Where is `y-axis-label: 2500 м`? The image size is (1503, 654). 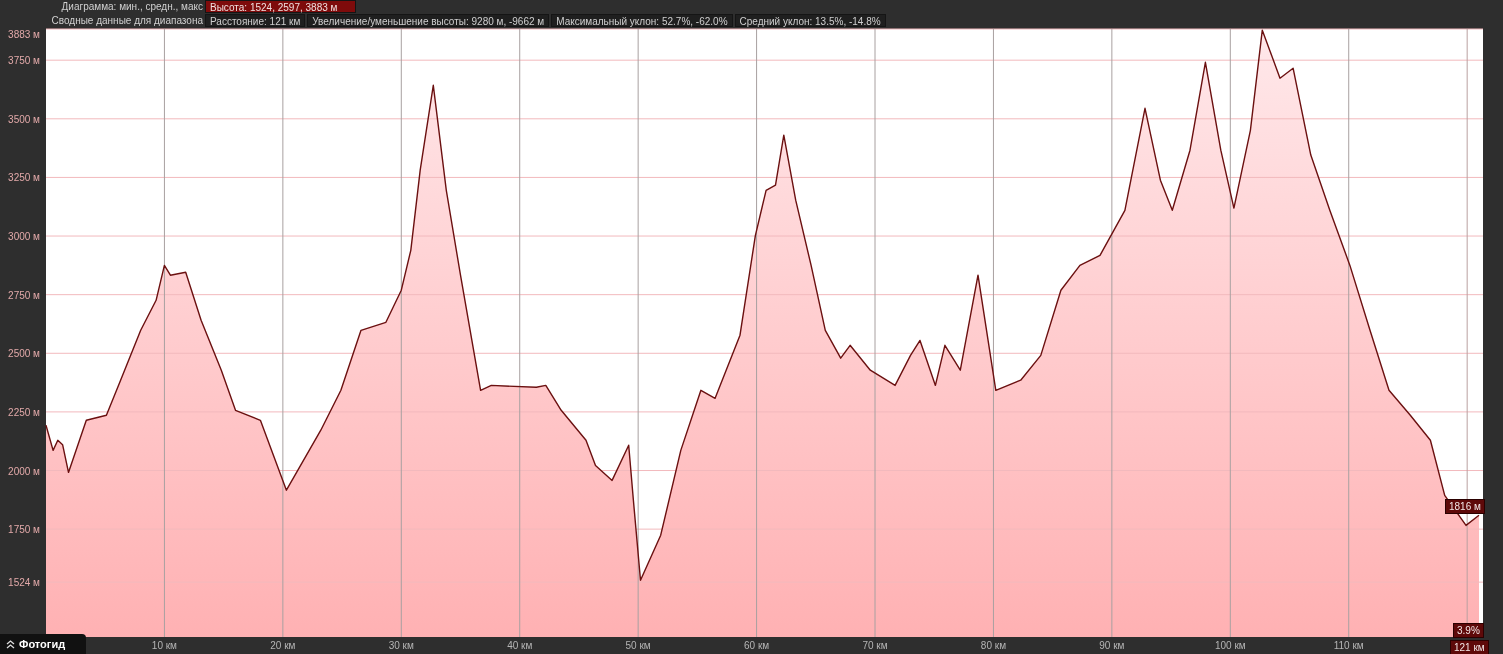 y-axis-label: 2500 м is located at coordinates (24, 354).